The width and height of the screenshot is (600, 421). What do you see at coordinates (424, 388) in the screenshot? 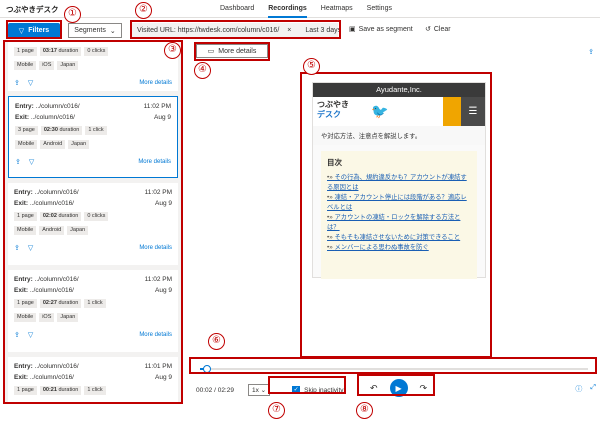
I see `forward-icon: ↷` at bounding box center [424, 388].